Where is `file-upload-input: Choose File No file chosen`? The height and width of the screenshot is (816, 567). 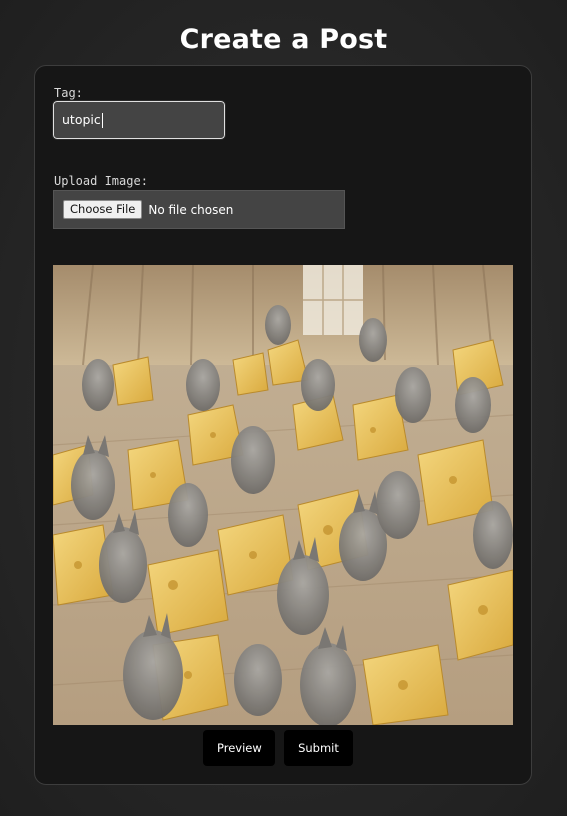 file-upload-input: Choose File No file chosen is located at coordinates (199, 209).